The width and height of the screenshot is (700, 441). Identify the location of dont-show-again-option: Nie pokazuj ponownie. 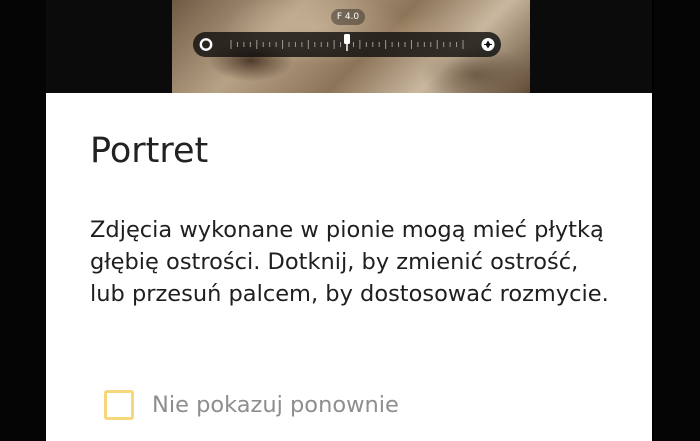
(251, 405).